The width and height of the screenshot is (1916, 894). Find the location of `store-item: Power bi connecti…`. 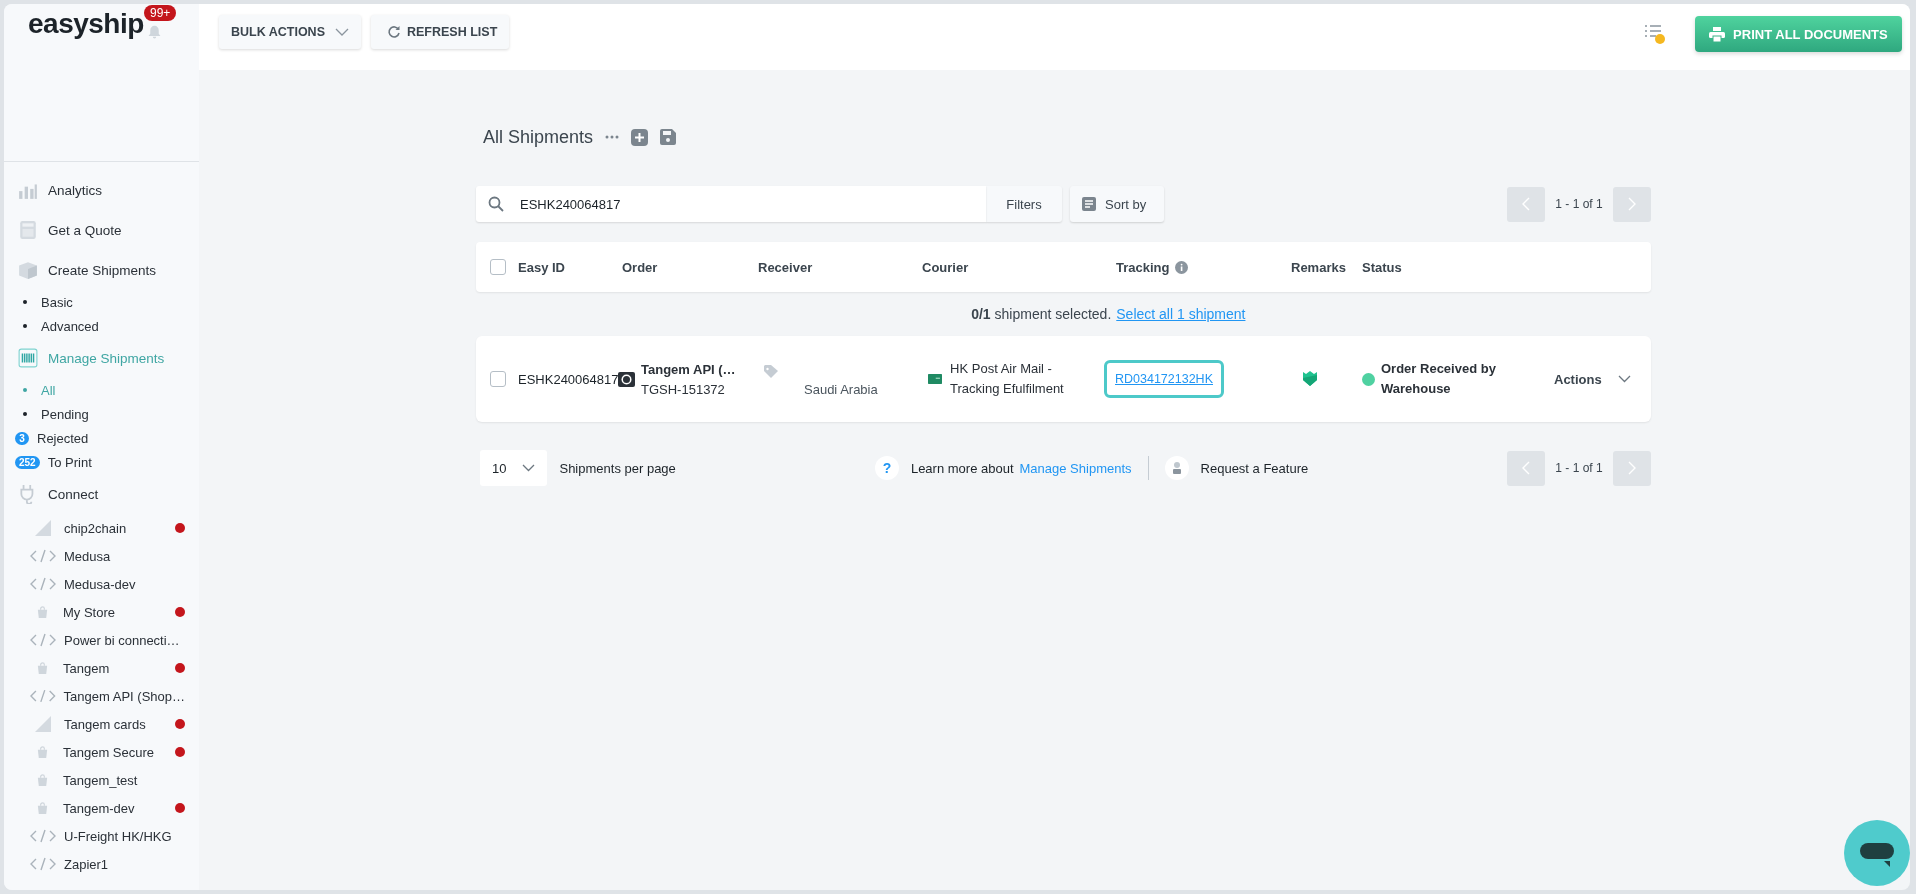

store-item: Power bi connecti… is located at coordinates (101, 640).